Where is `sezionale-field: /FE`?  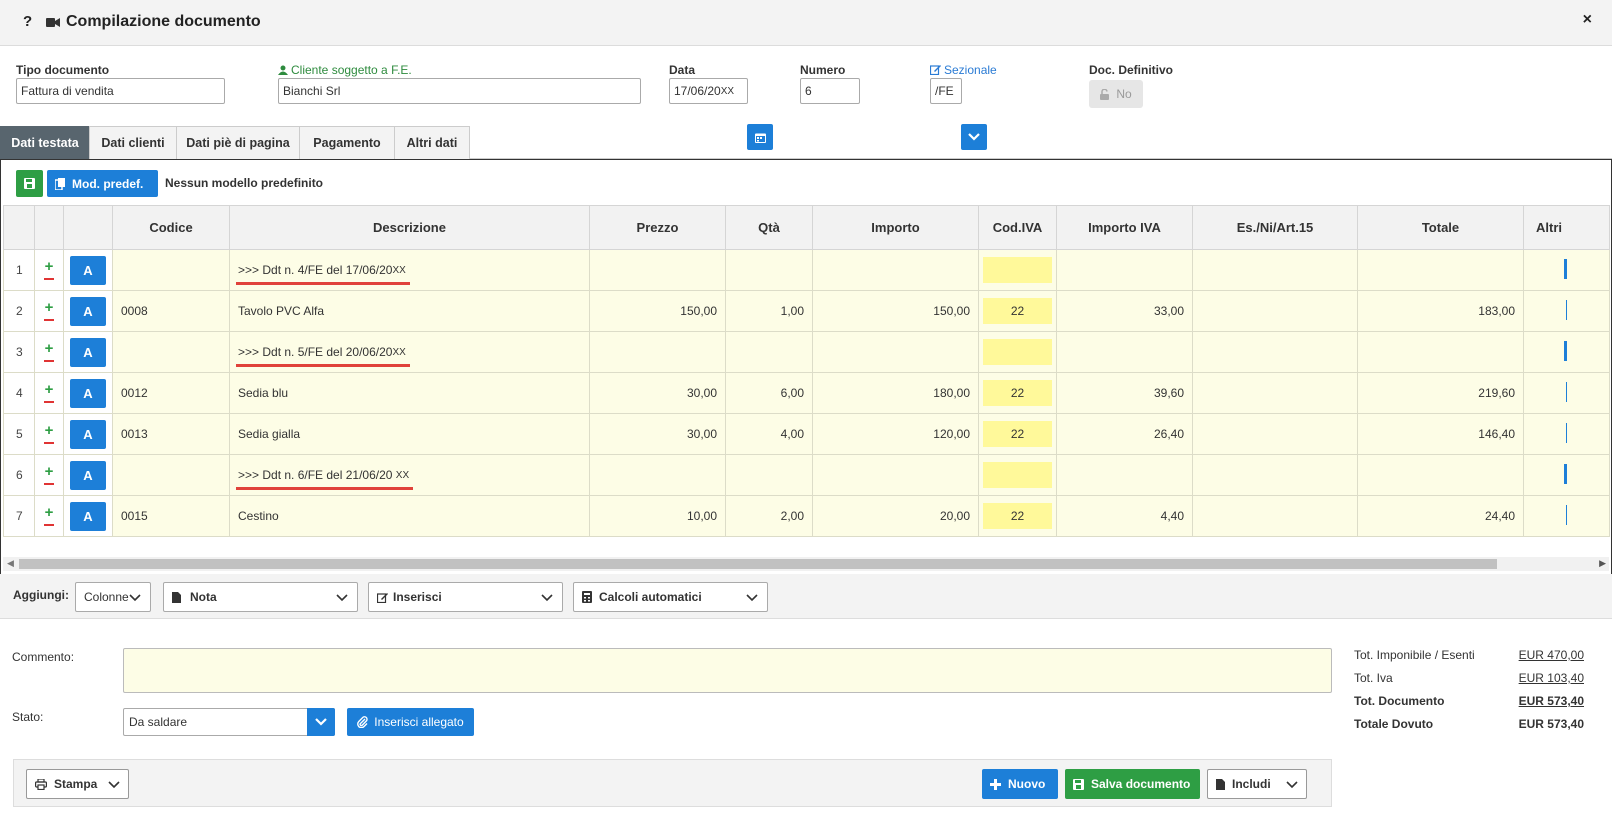
sezionale-field: /FE is located at coordinates (946, 91).